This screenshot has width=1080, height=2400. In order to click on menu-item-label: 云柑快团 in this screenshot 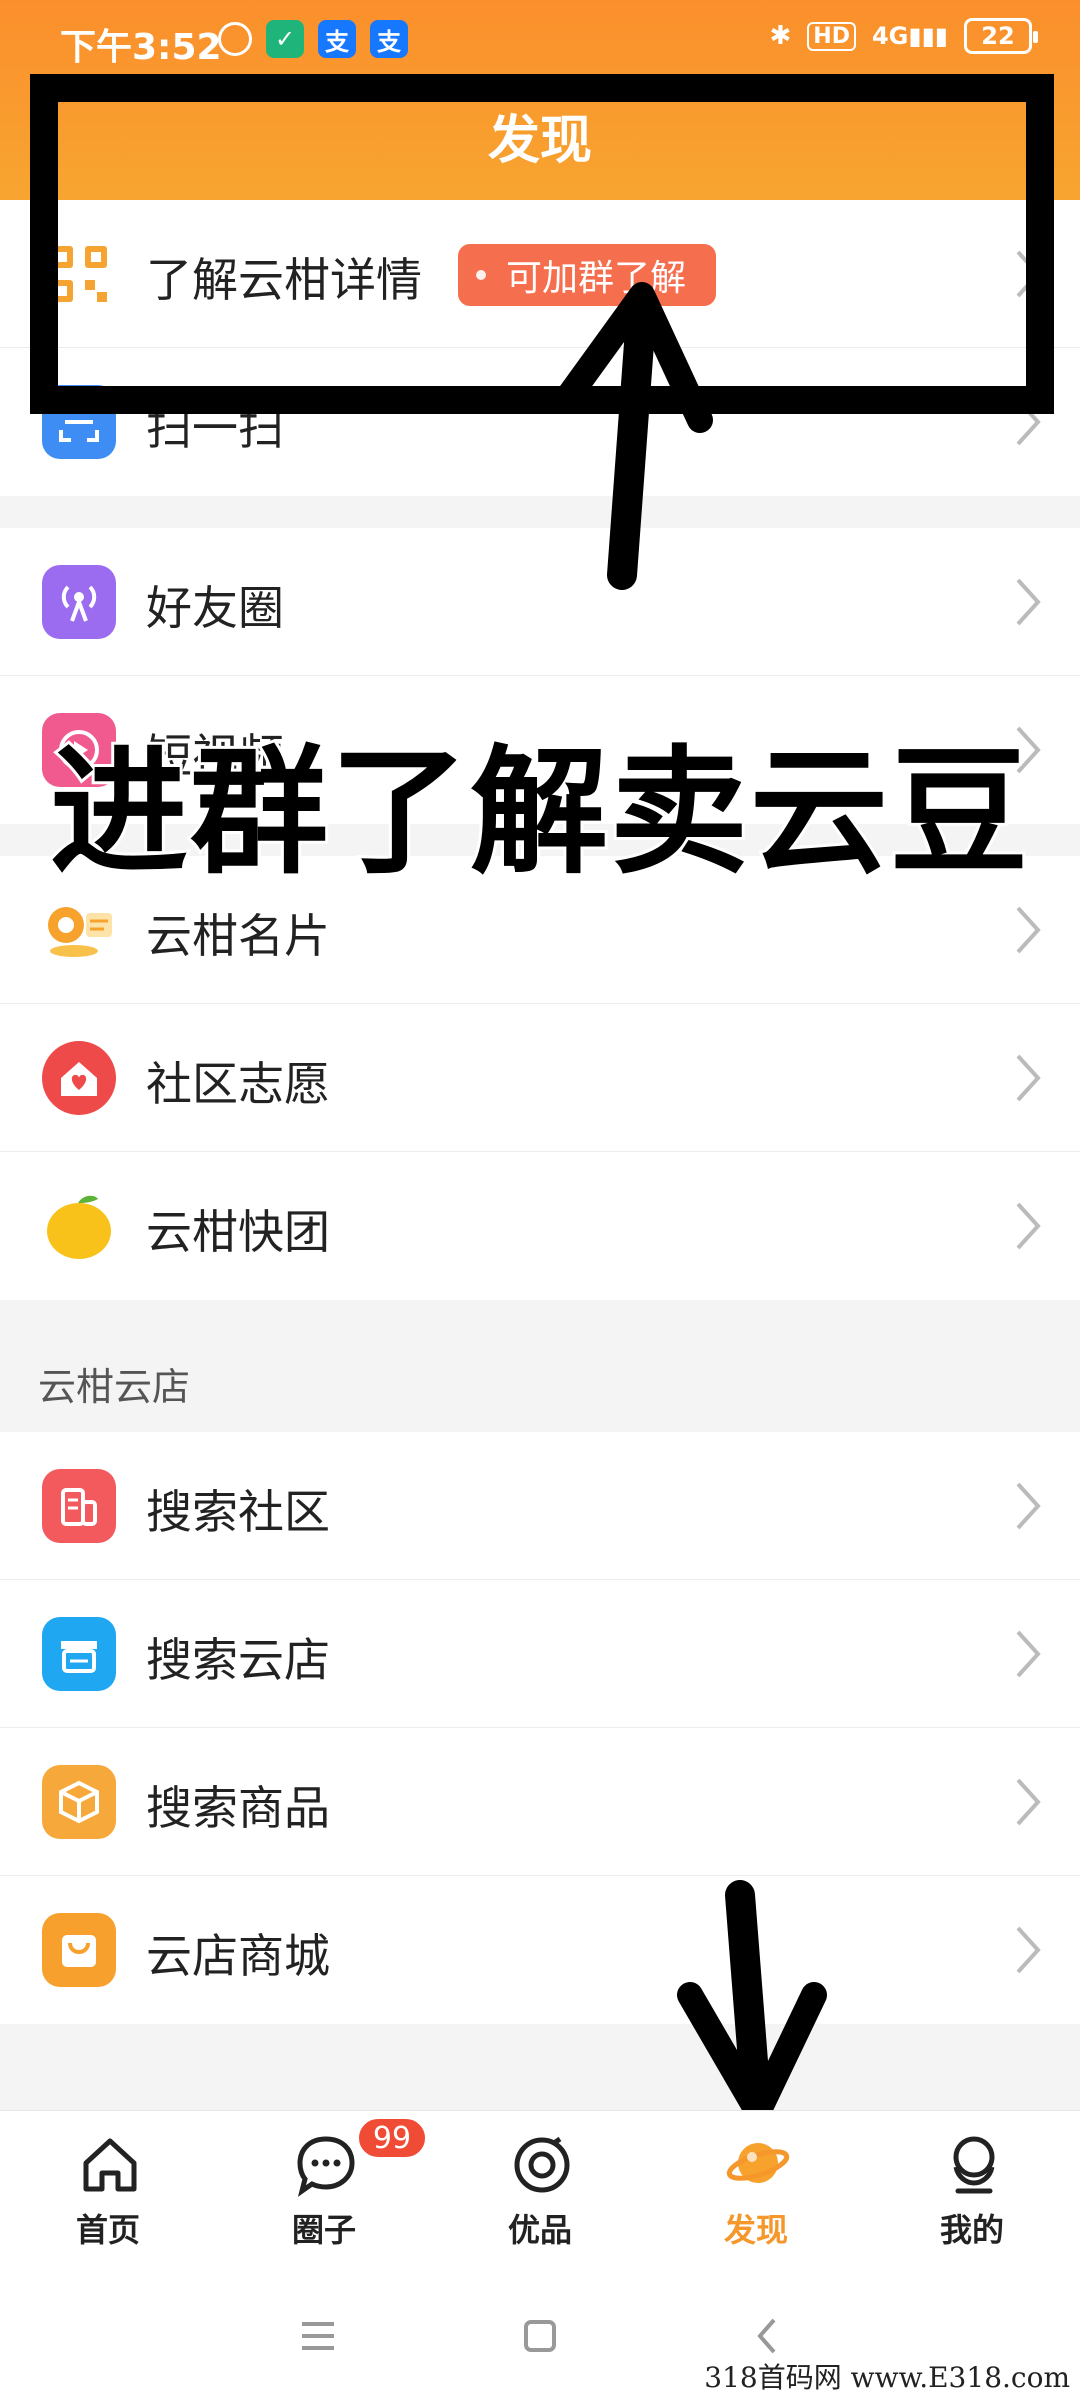, I will do `click(238, 1232)`.